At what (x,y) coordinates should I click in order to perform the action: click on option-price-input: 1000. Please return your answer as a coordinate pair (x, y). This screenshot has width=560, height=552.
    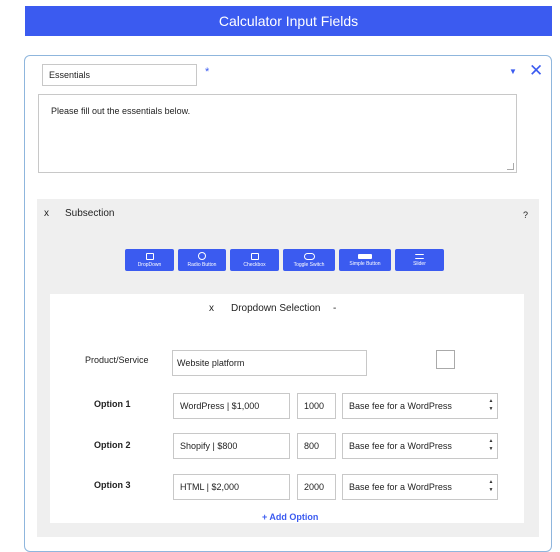
    Looking at the image, I should click on (316, 406).